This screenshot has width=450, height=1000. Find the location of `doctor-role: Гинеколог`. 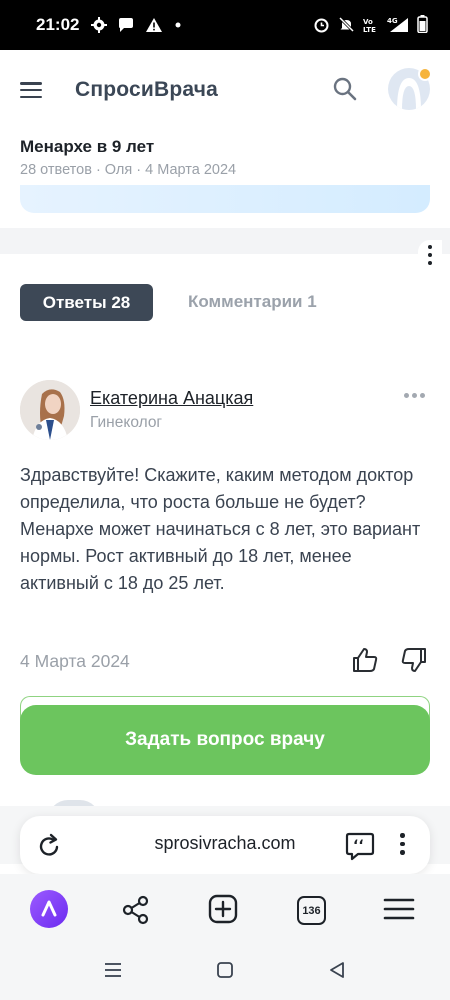

doctor-role: Гинеколог is located at coordinates (126, 422).